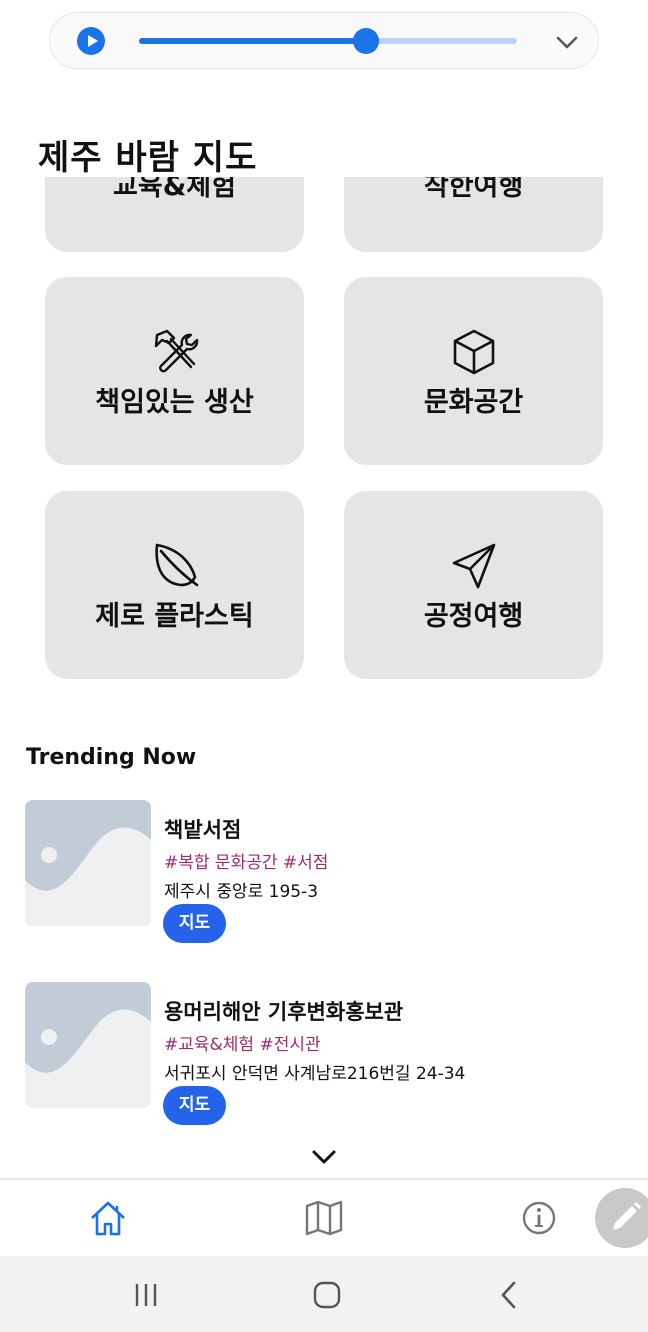  I want to click on audio-player, so click(324, 40).